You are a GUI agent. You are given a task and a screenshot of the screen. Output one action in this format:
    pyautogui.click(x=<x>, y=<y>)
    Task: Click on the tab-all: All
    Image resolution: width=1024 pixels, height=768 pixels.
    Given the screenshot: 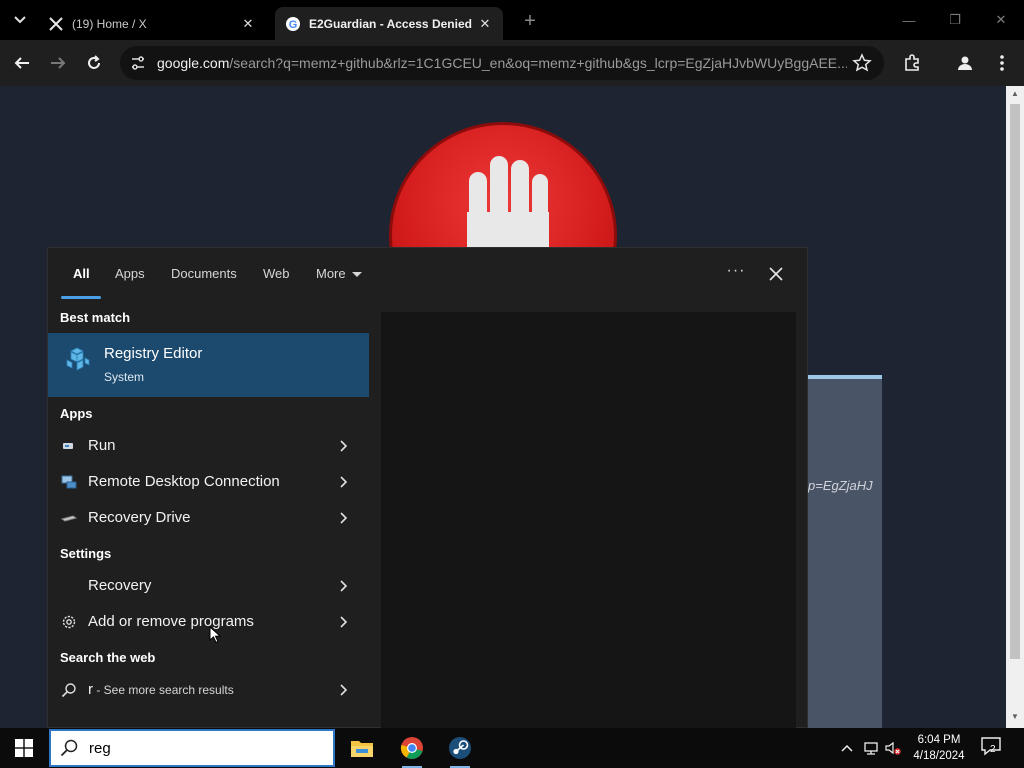 What is the action you would take?
    pyautogui.click(x=81, y=273)
    